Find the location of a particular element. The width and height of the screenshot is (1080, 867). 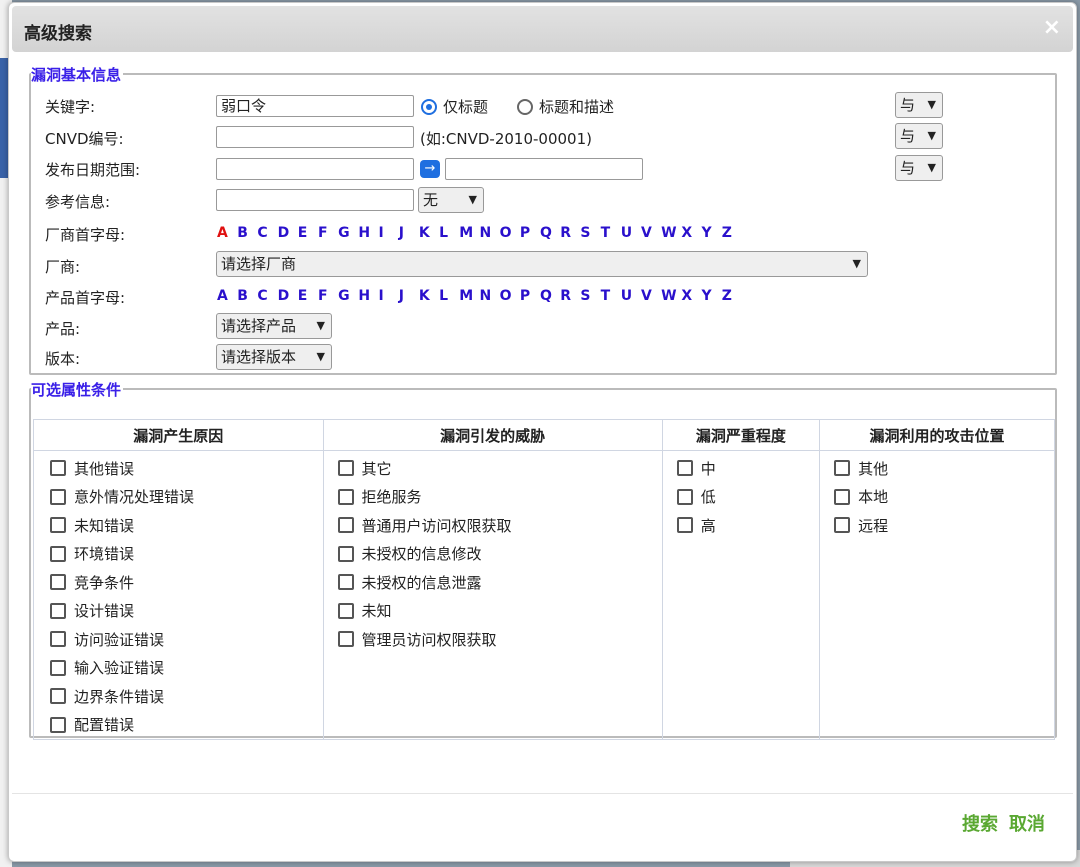

date-to-input is located at coordinates (544, 169).